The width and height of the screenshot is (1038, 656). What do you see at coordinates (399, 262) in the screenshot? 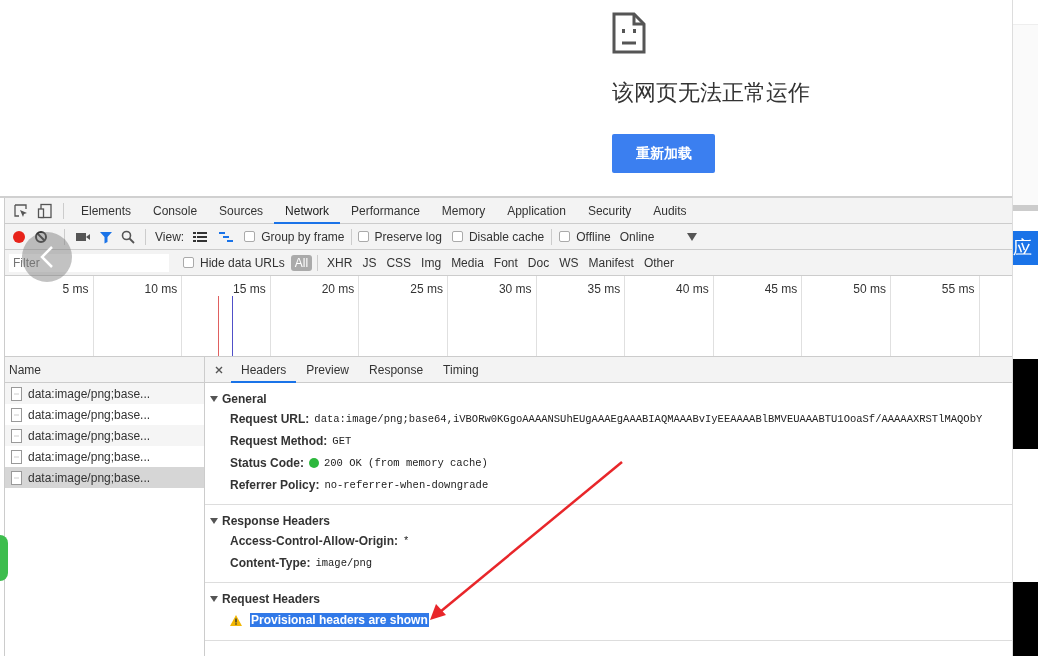
I see `type-filter: CSS` at bounding box center [399, 262].